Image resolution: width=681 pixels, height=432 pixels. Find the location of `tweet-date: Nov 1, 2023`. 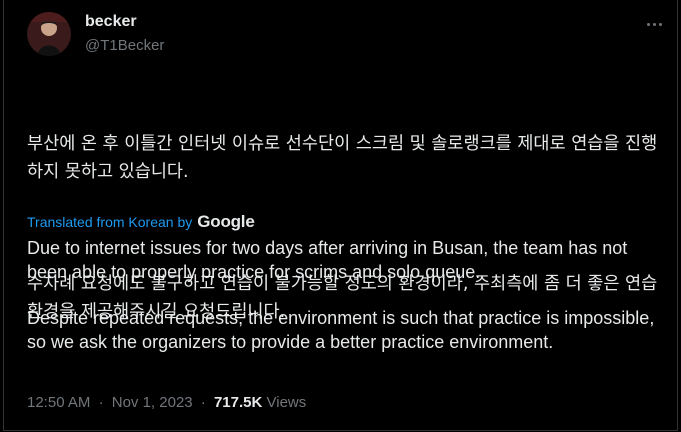

tweet-date: Nov 1, 2023 is located at coordinates (152, 402).